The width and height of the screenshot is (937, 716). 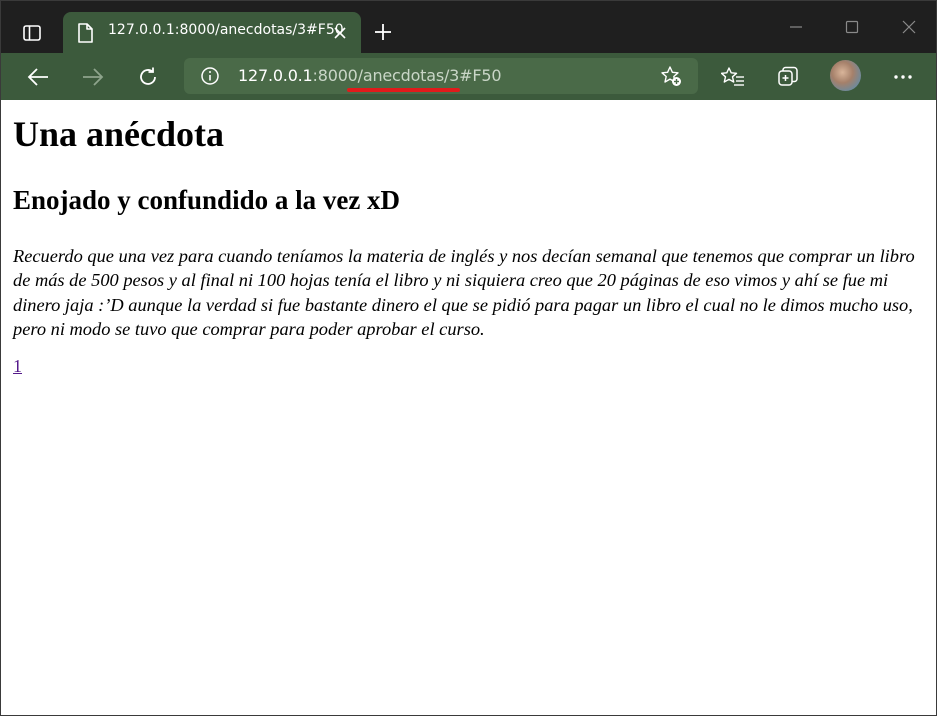 What do you see at coordinates (468, 27) in the screenshot?
I see `tab-strip: 127.0.0.1:8000/anecdotas/3#F50` at bounding box center [468, 27].